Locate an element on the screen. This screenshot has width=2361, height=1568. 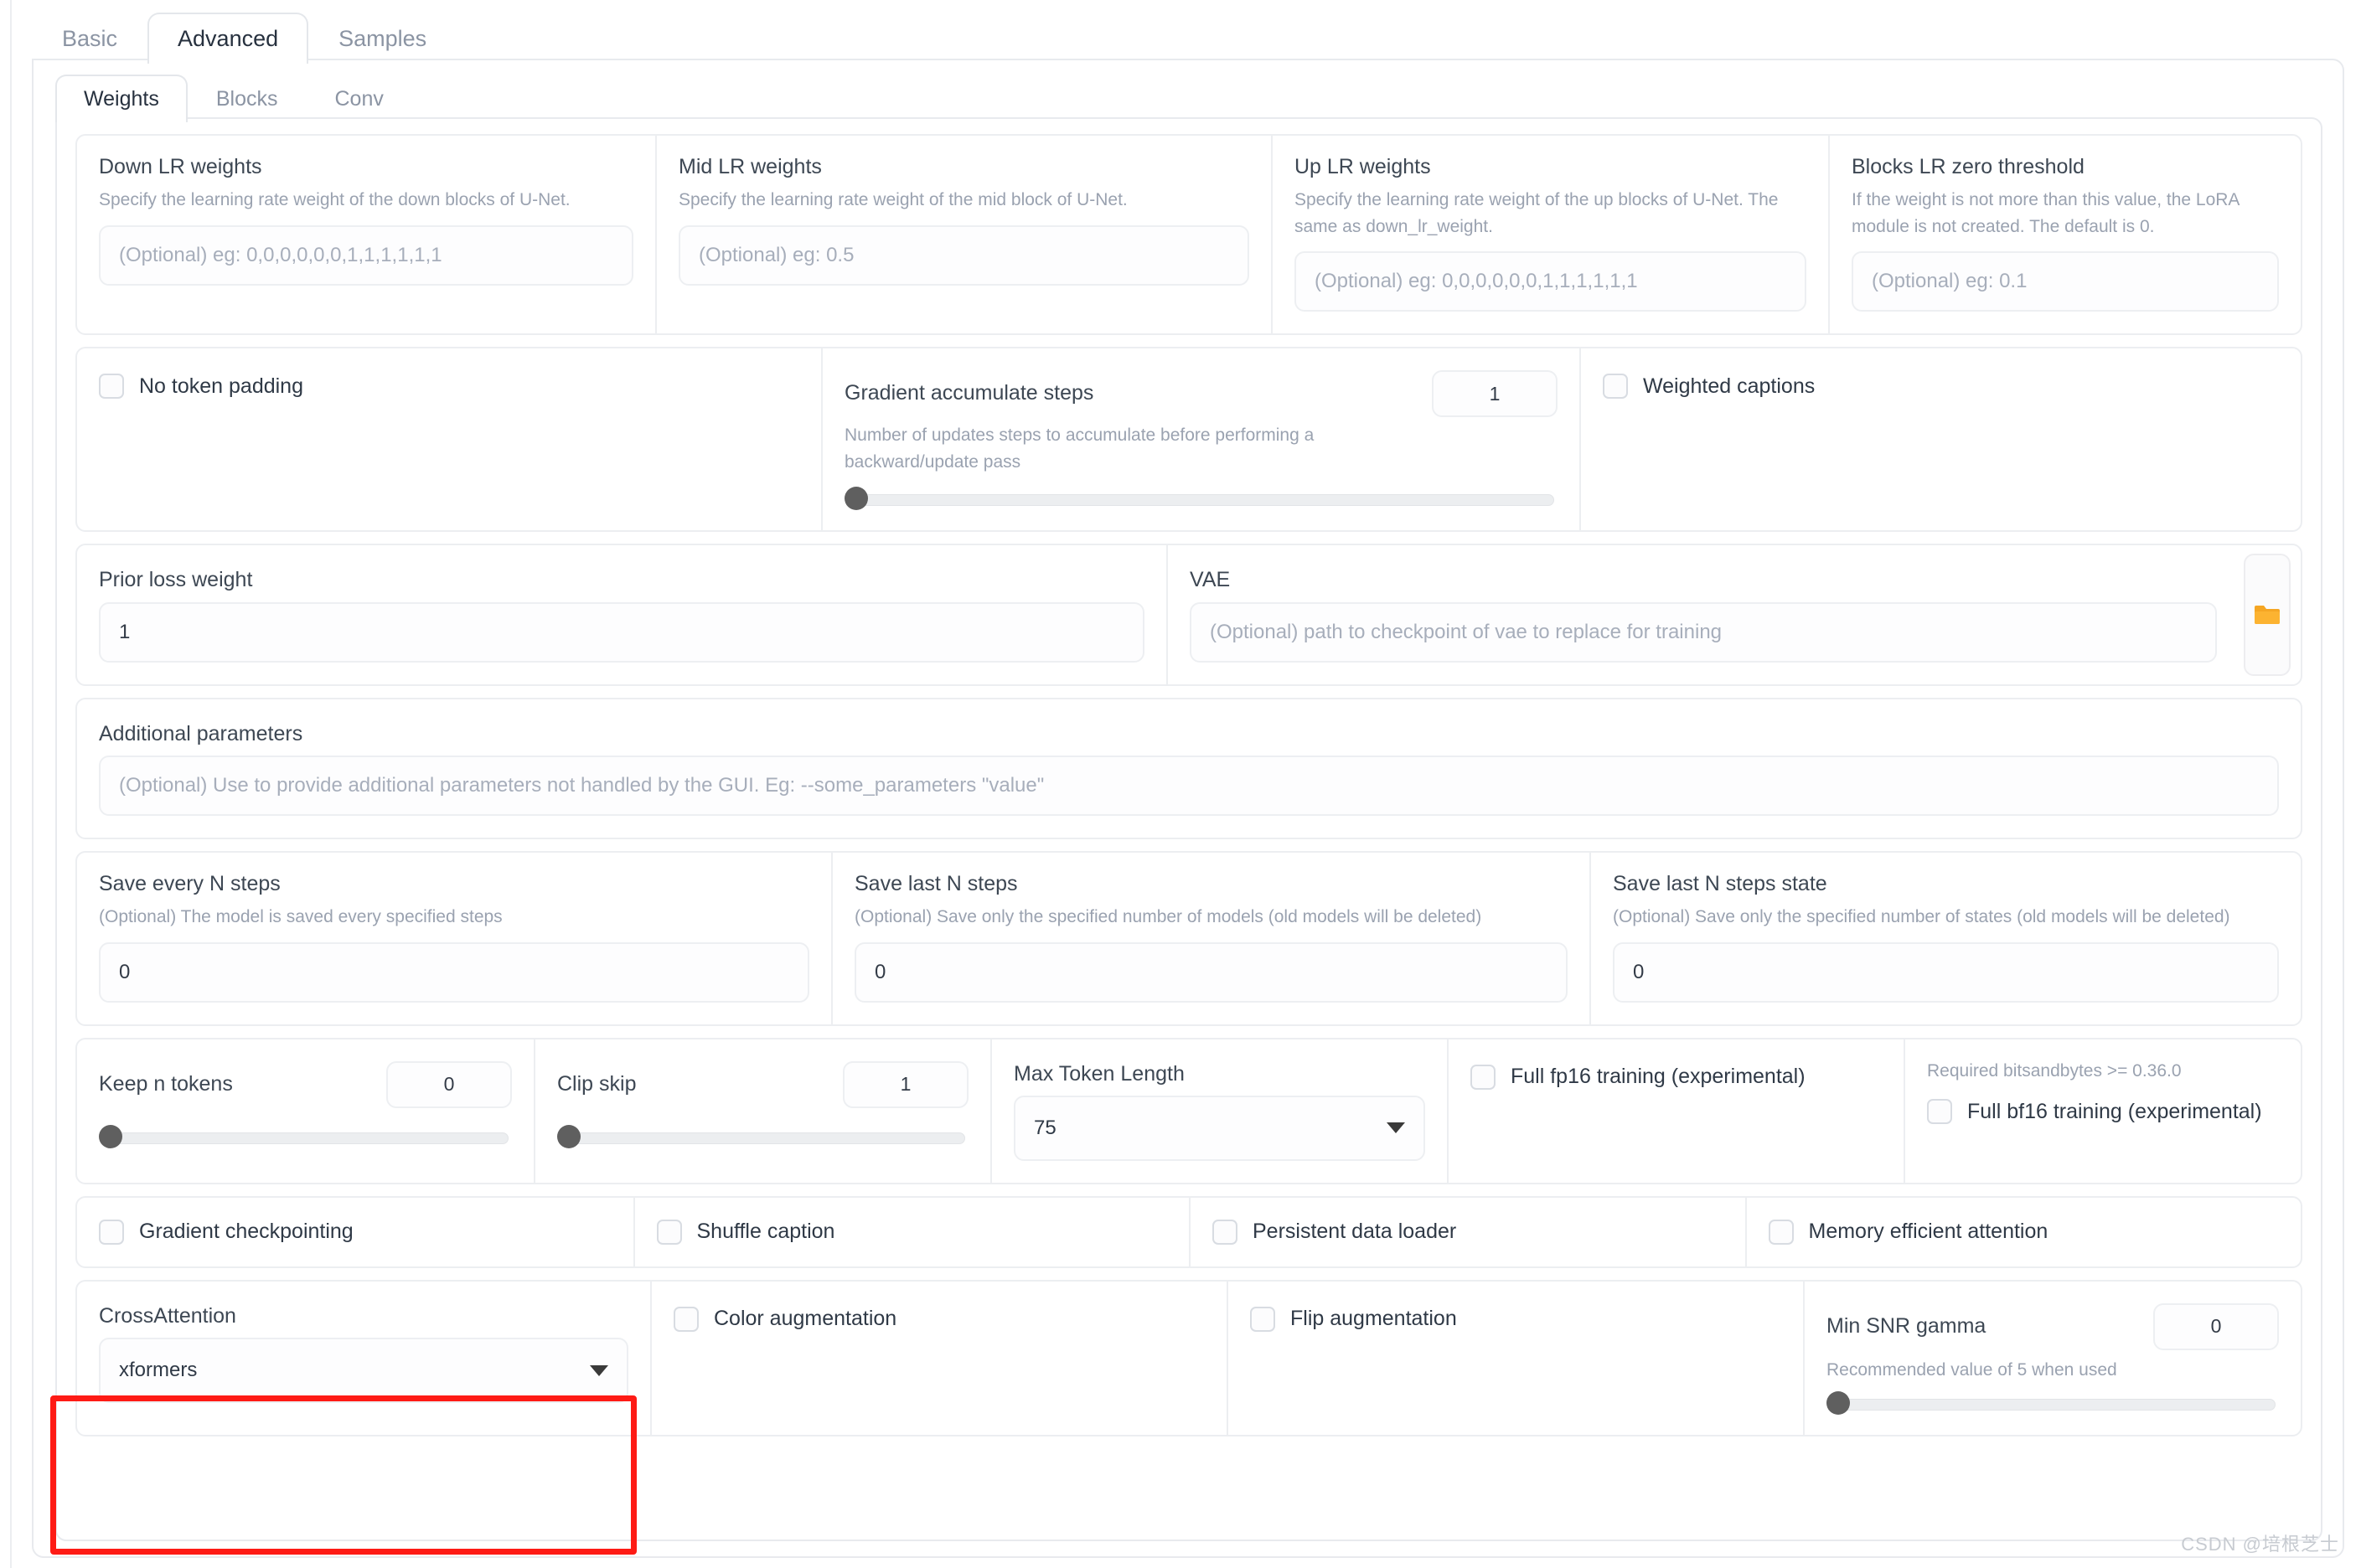
full-fp16-checkbox: Full fp16 training (experimental) is located at coordinates (1676, 1077).